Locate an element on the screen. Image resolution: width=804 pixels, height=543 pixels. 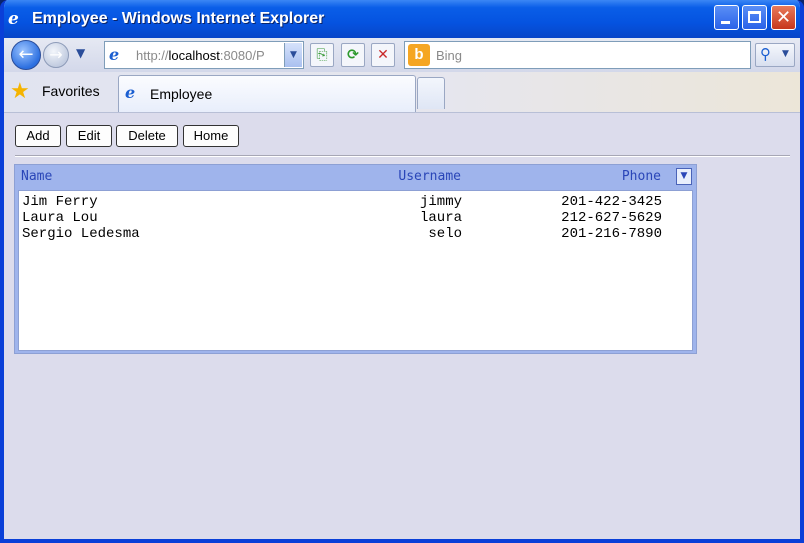
ie-tab-icon: e is located at coordinates (130, 92).